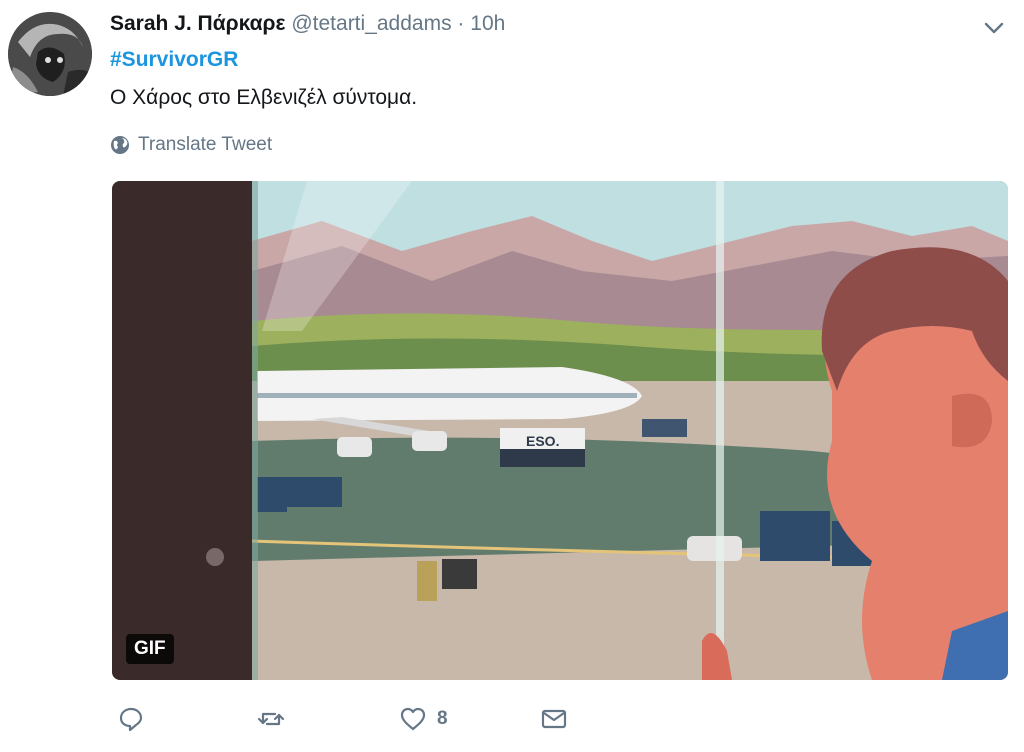  I want to click on author-name: Sarah J. Πάρκαρε, so click(198, 23).